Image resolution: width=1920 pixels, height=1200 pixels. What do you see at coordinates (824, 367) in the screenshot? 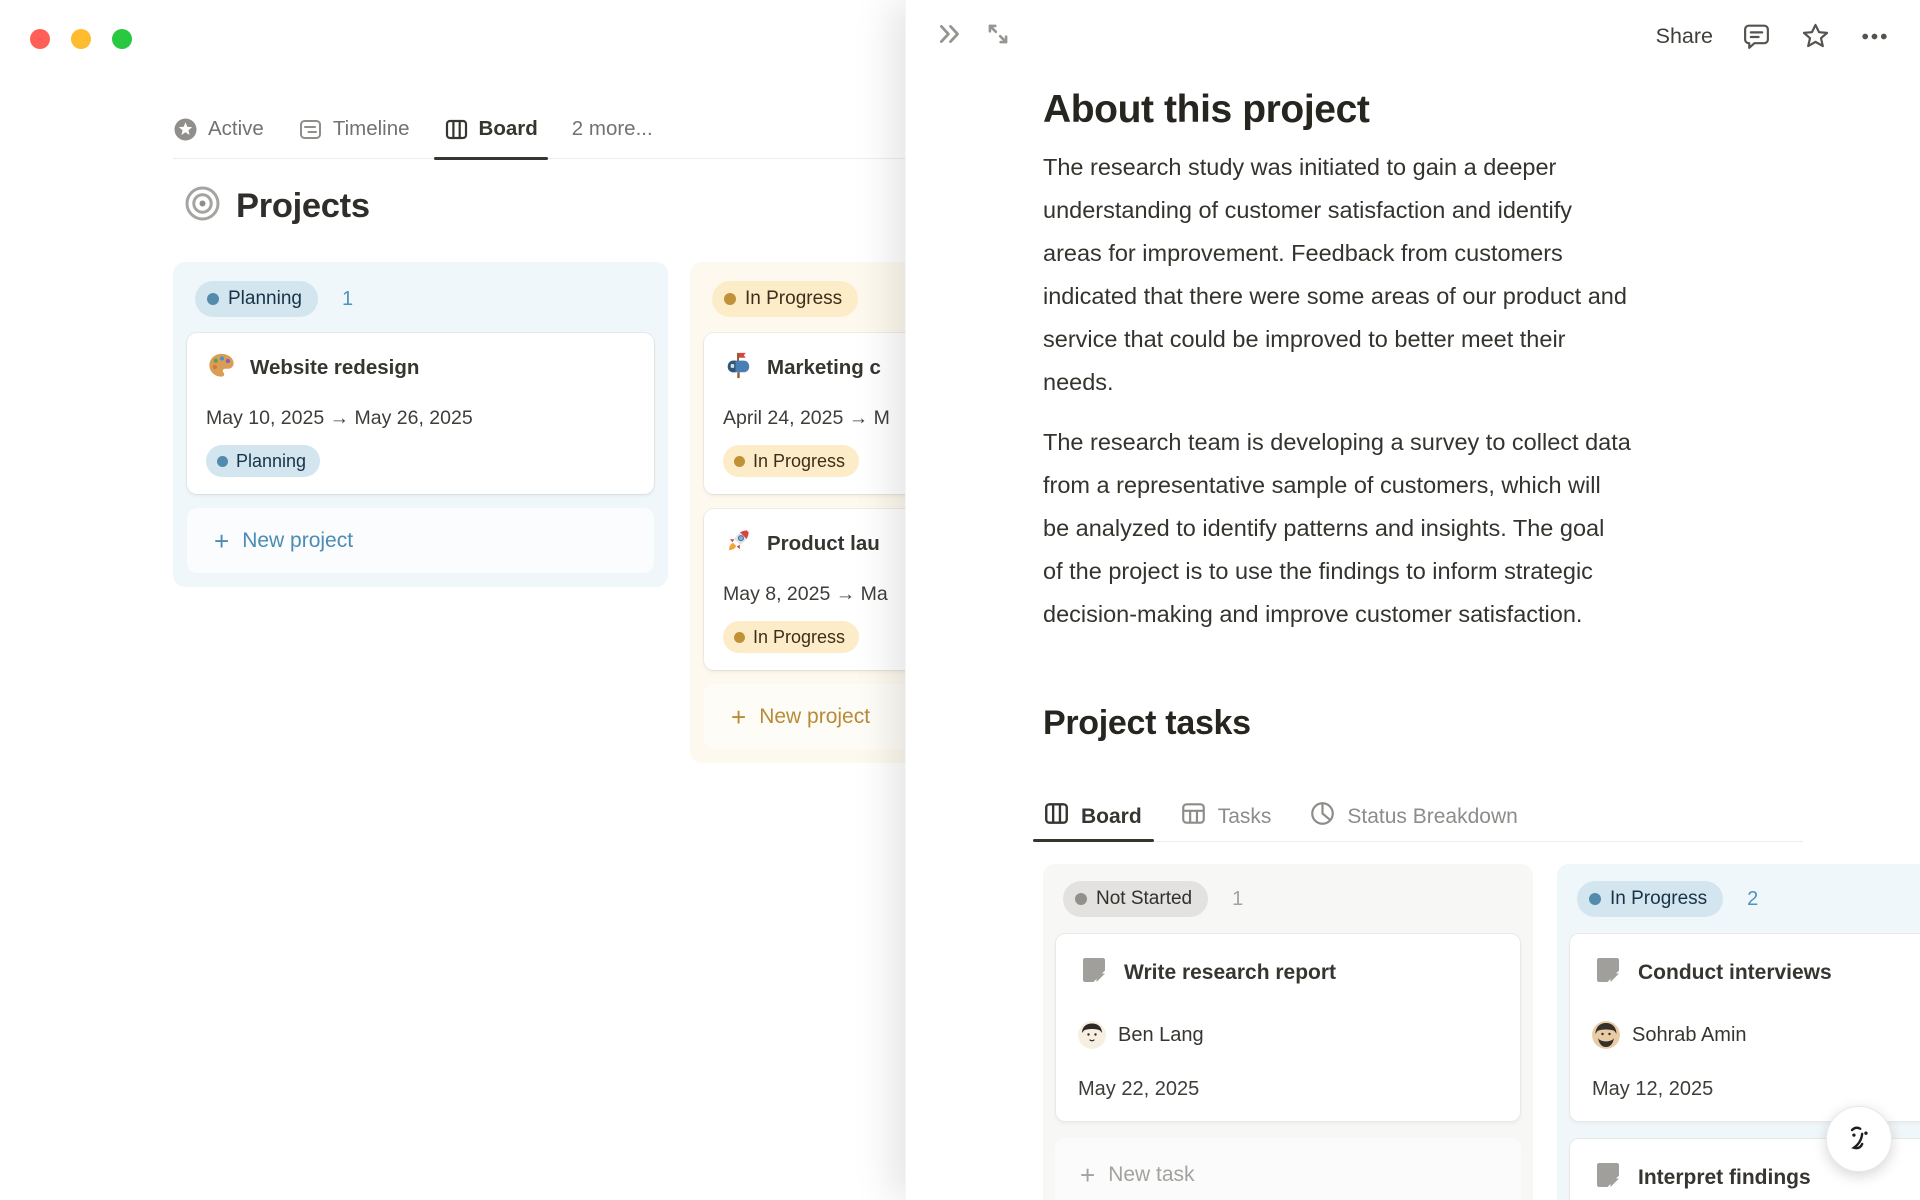
I see `card-title: Marketing c` at bounding box center [824, 367].